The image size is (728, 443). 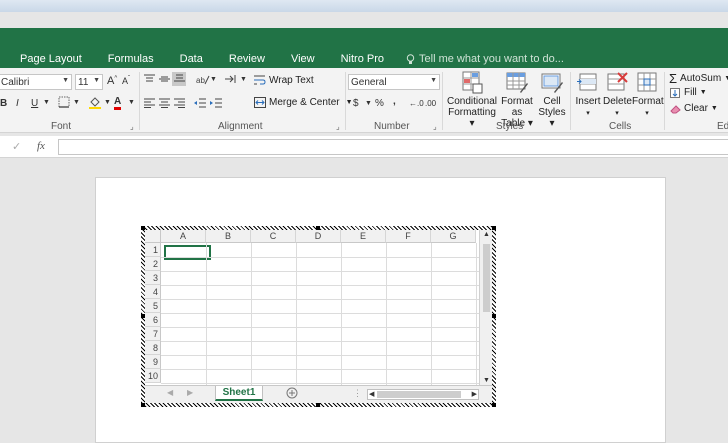 I want to click on alignment-dialog-launcher-icon: ⌟, so click(x=338, y=126).